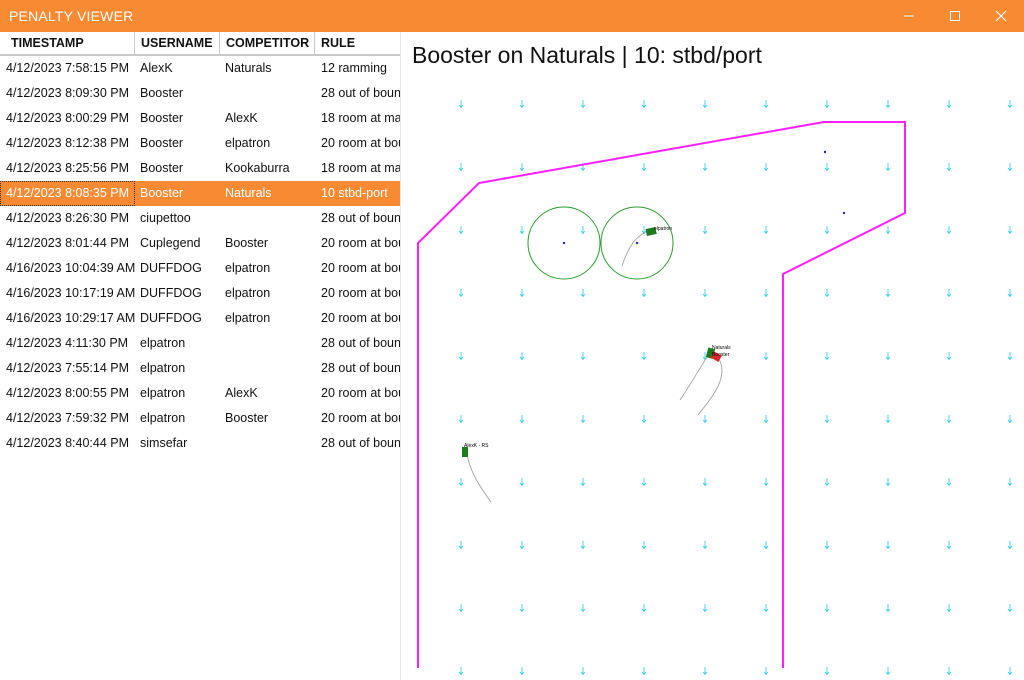 This screenshot has height=680, width=1024. I want to click on minimize-icon, so click(909, 16).